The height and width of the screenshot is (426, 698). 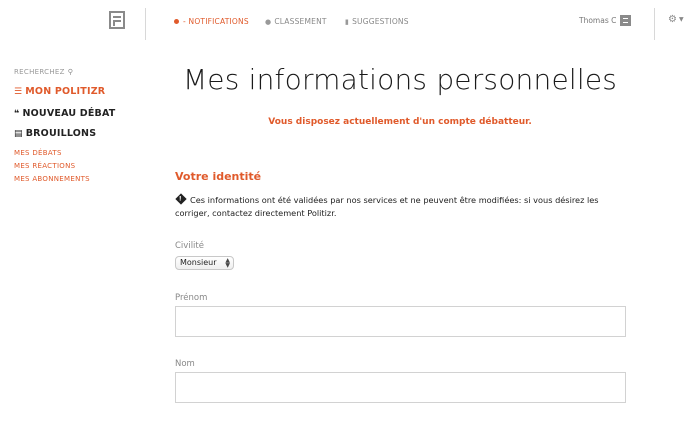 I want to click on civilite-value: Monsieur, so click(x=198, y=262).